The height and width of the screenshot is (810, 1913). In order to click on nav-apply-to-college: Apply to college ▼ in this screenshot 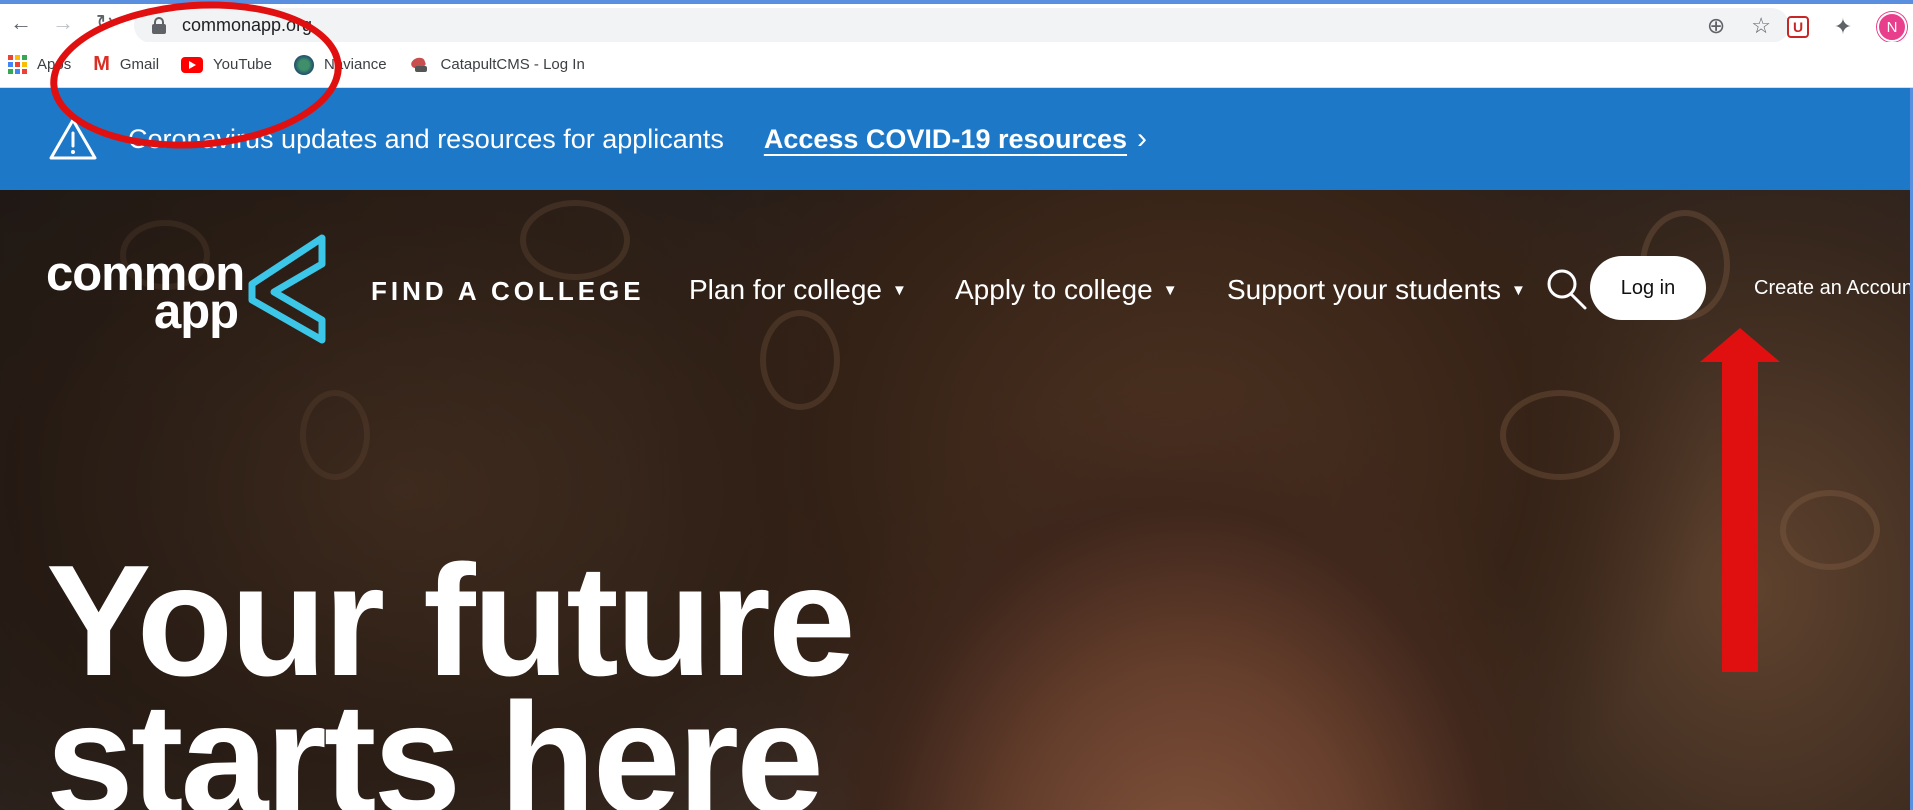, I will do `click(1066, 290)`.